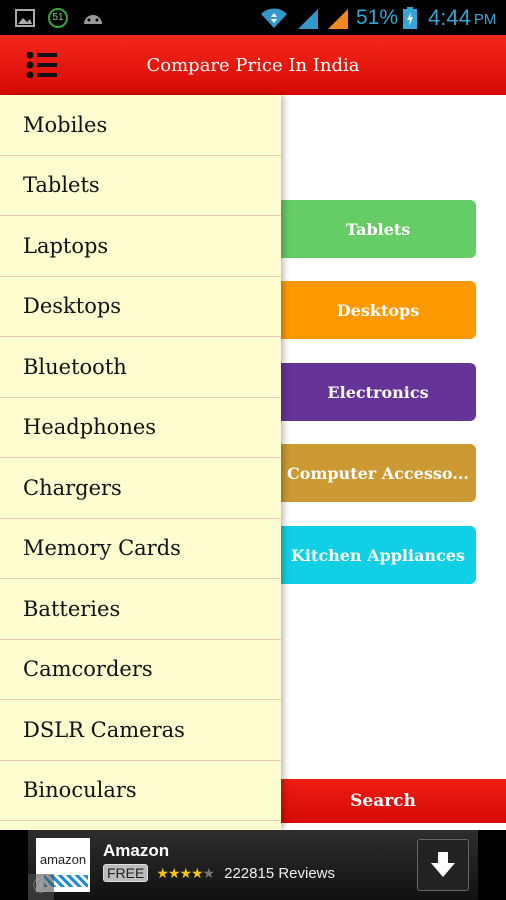 This screenshot has width=506, height=900. I want to click on reviews-count: 222815 Reviews, so click(280, 873).